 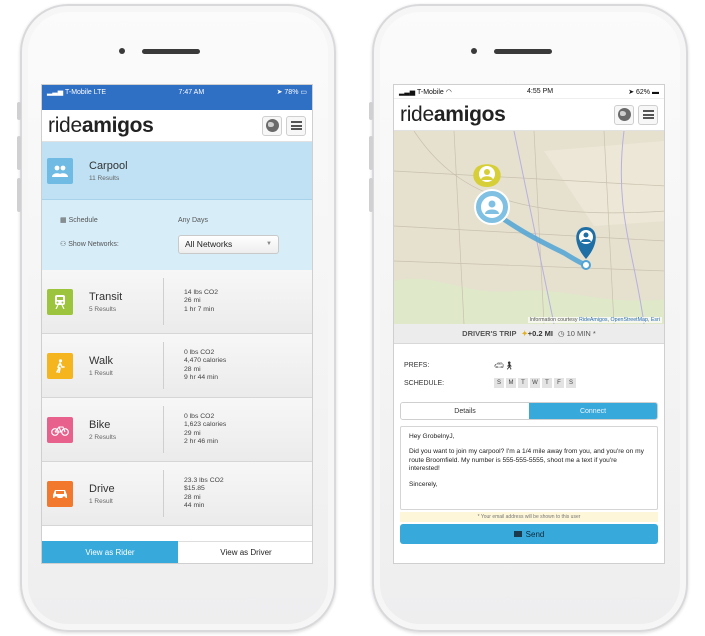 What do you see at coordinates (559, 383) in the screenshot?
I see `day-chip: F` at bounding box center [559, 383].